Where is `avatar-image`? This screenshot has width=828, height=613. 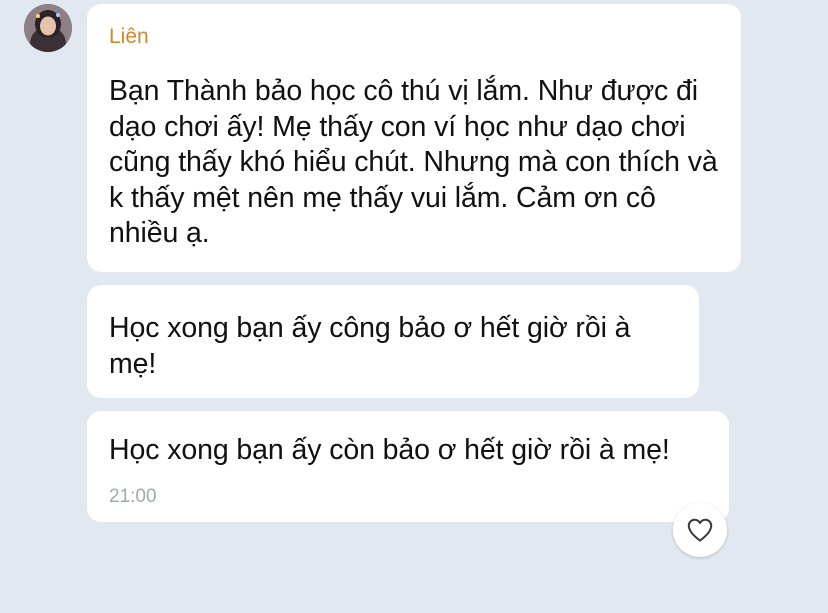
avatar-image is located at coordinates (48, 28).